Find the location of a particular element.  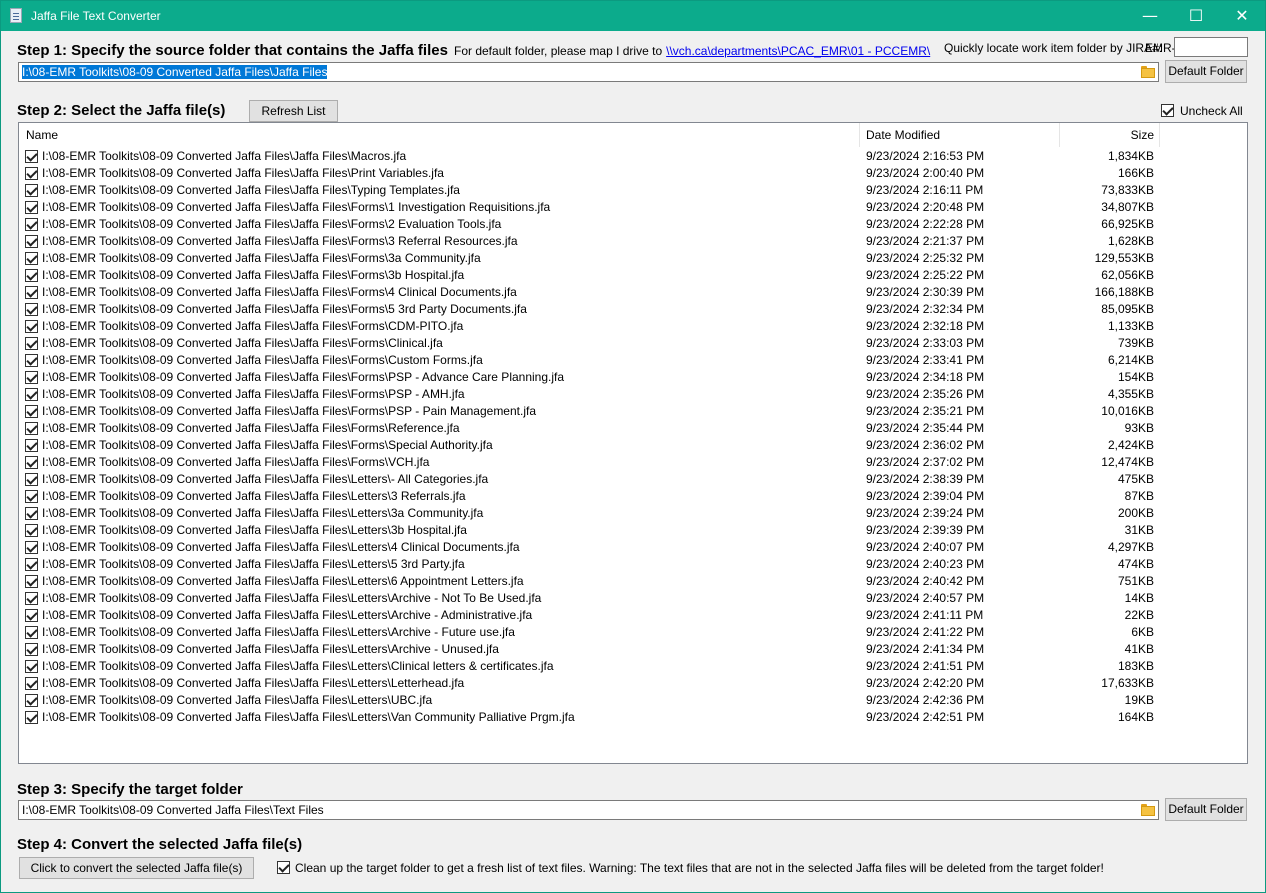

refresh-list-button: Refresh List is located at coordinates (293, 111).